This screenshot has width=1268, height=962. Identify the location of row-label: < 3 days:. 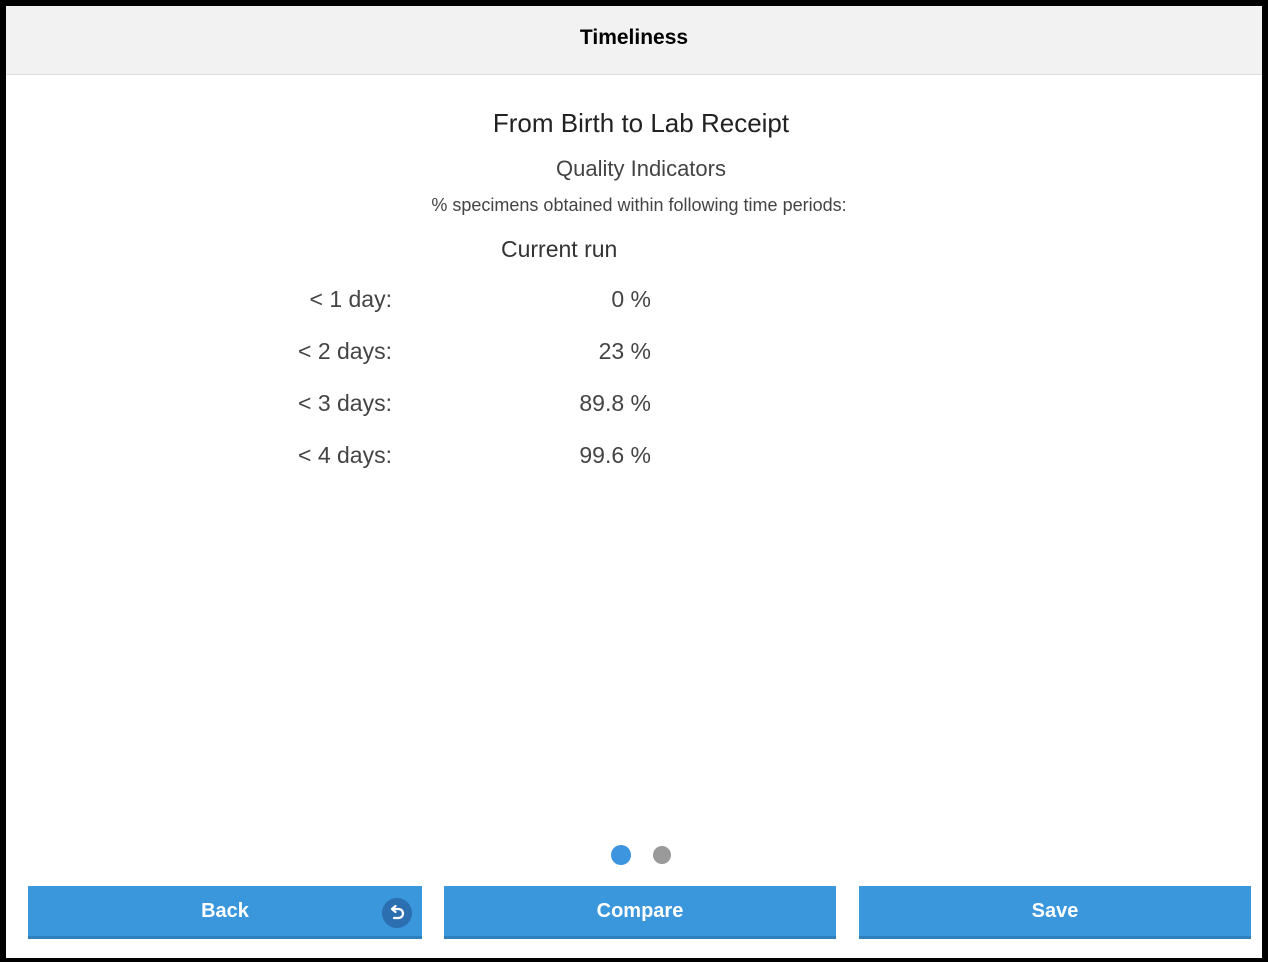
(345, 403).